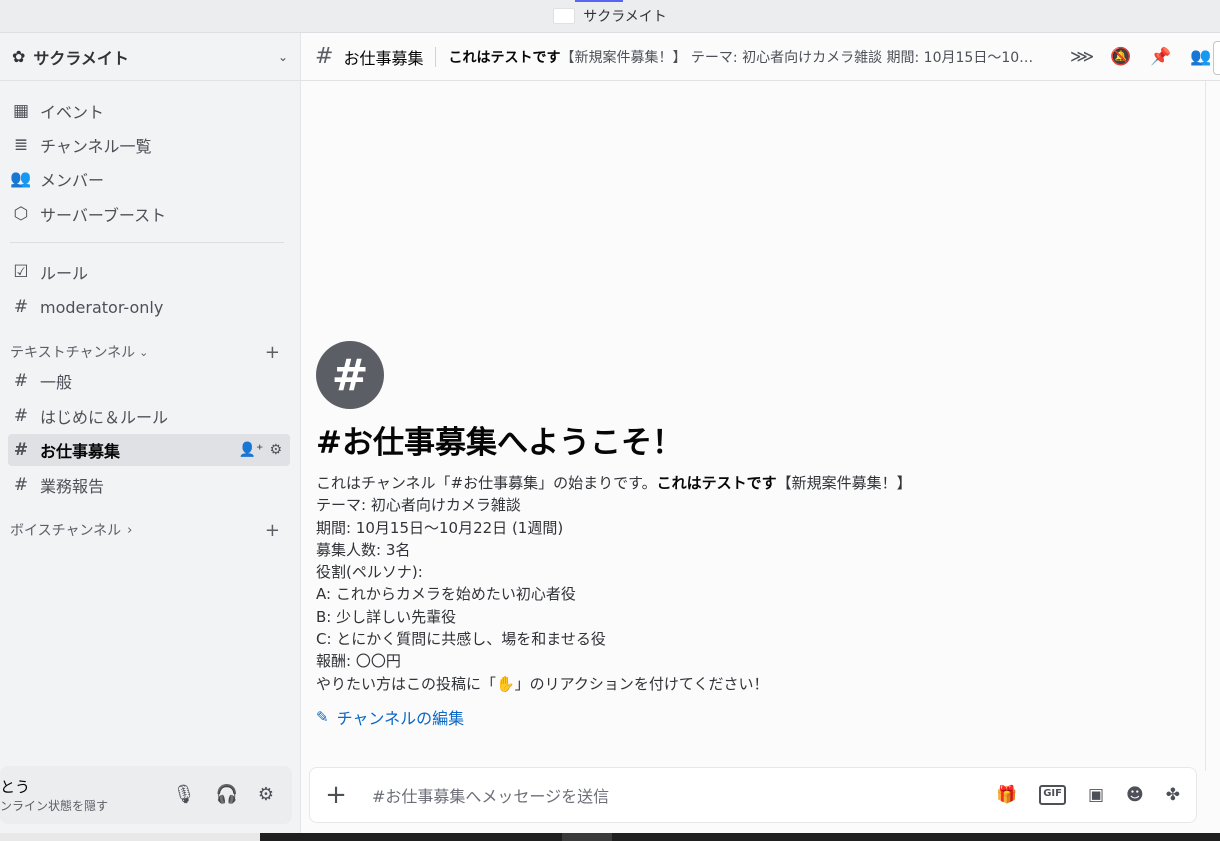 The width and height of the screenshot is (1220, 841). What do you see at coordinates (1135, 795) in the screenshot?
I see `emoji-icon: ☻` at bounding box center [1135, 795].